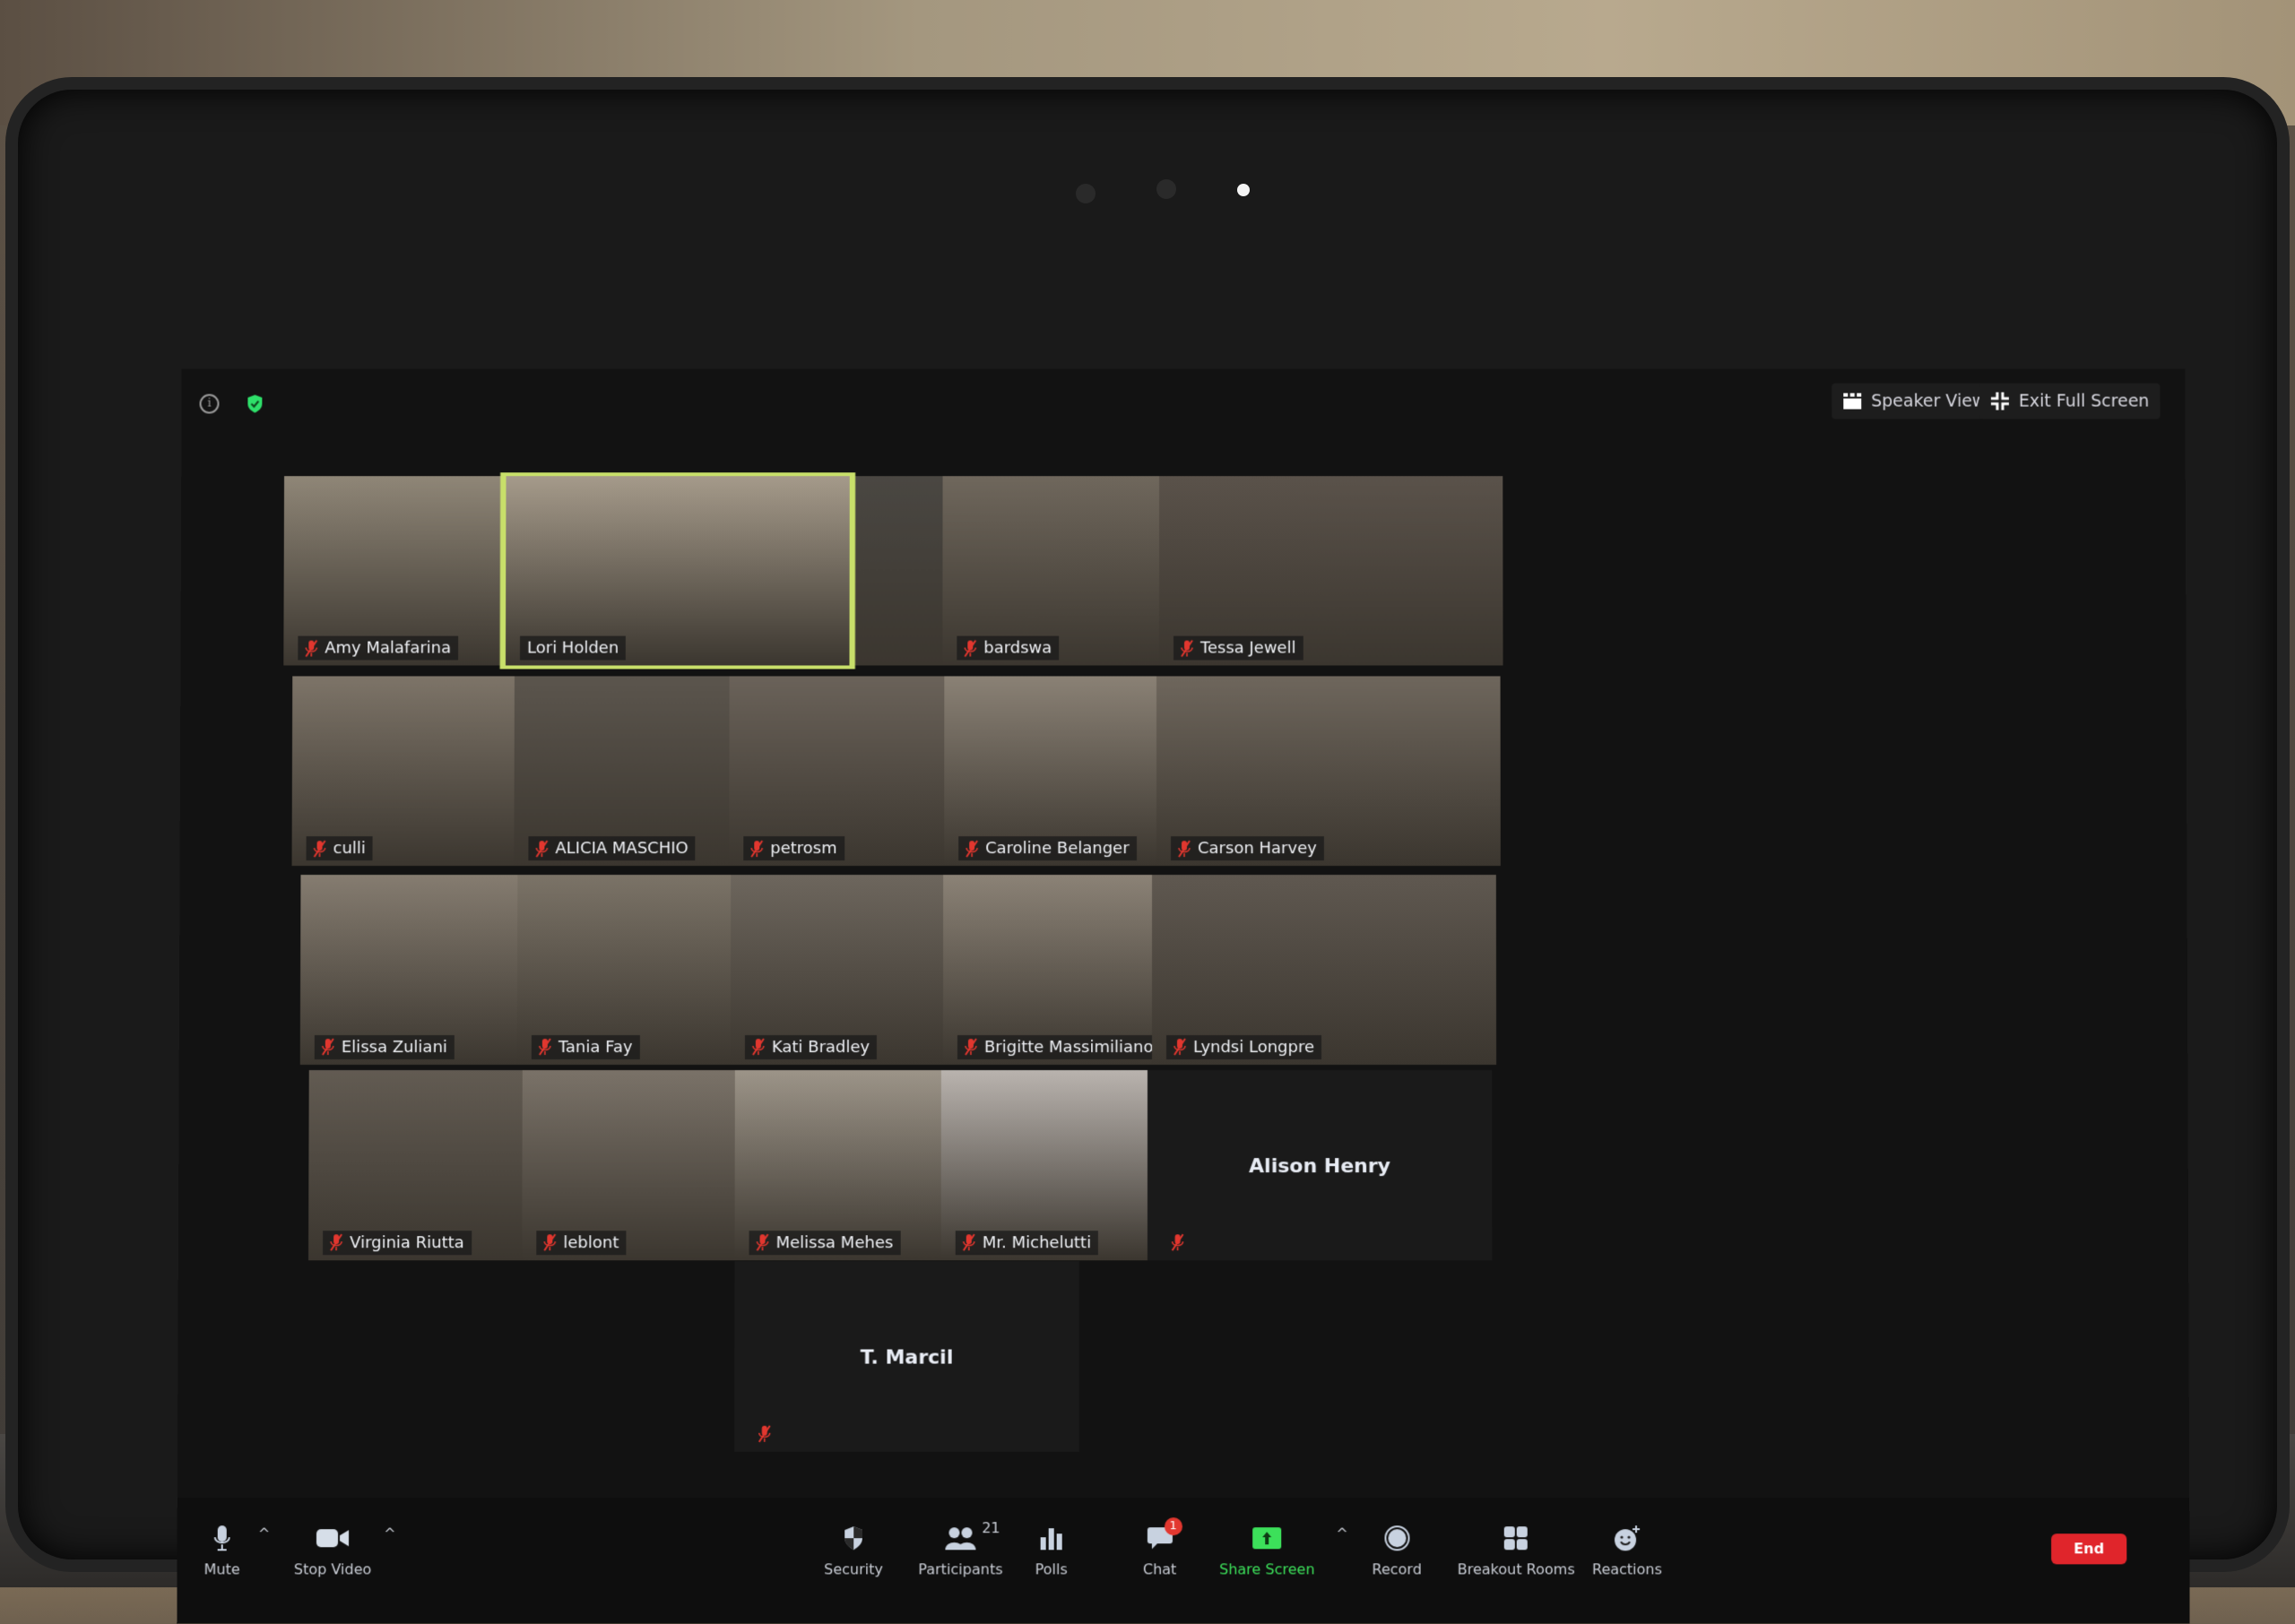 Image resolution: width=2295 pixels, height=1624 pixels. What do you see at coordinates (622, 849) in the screenshot?
I see `participant-name: ALICIA MASCHIO` at bounding box center [622, 849].